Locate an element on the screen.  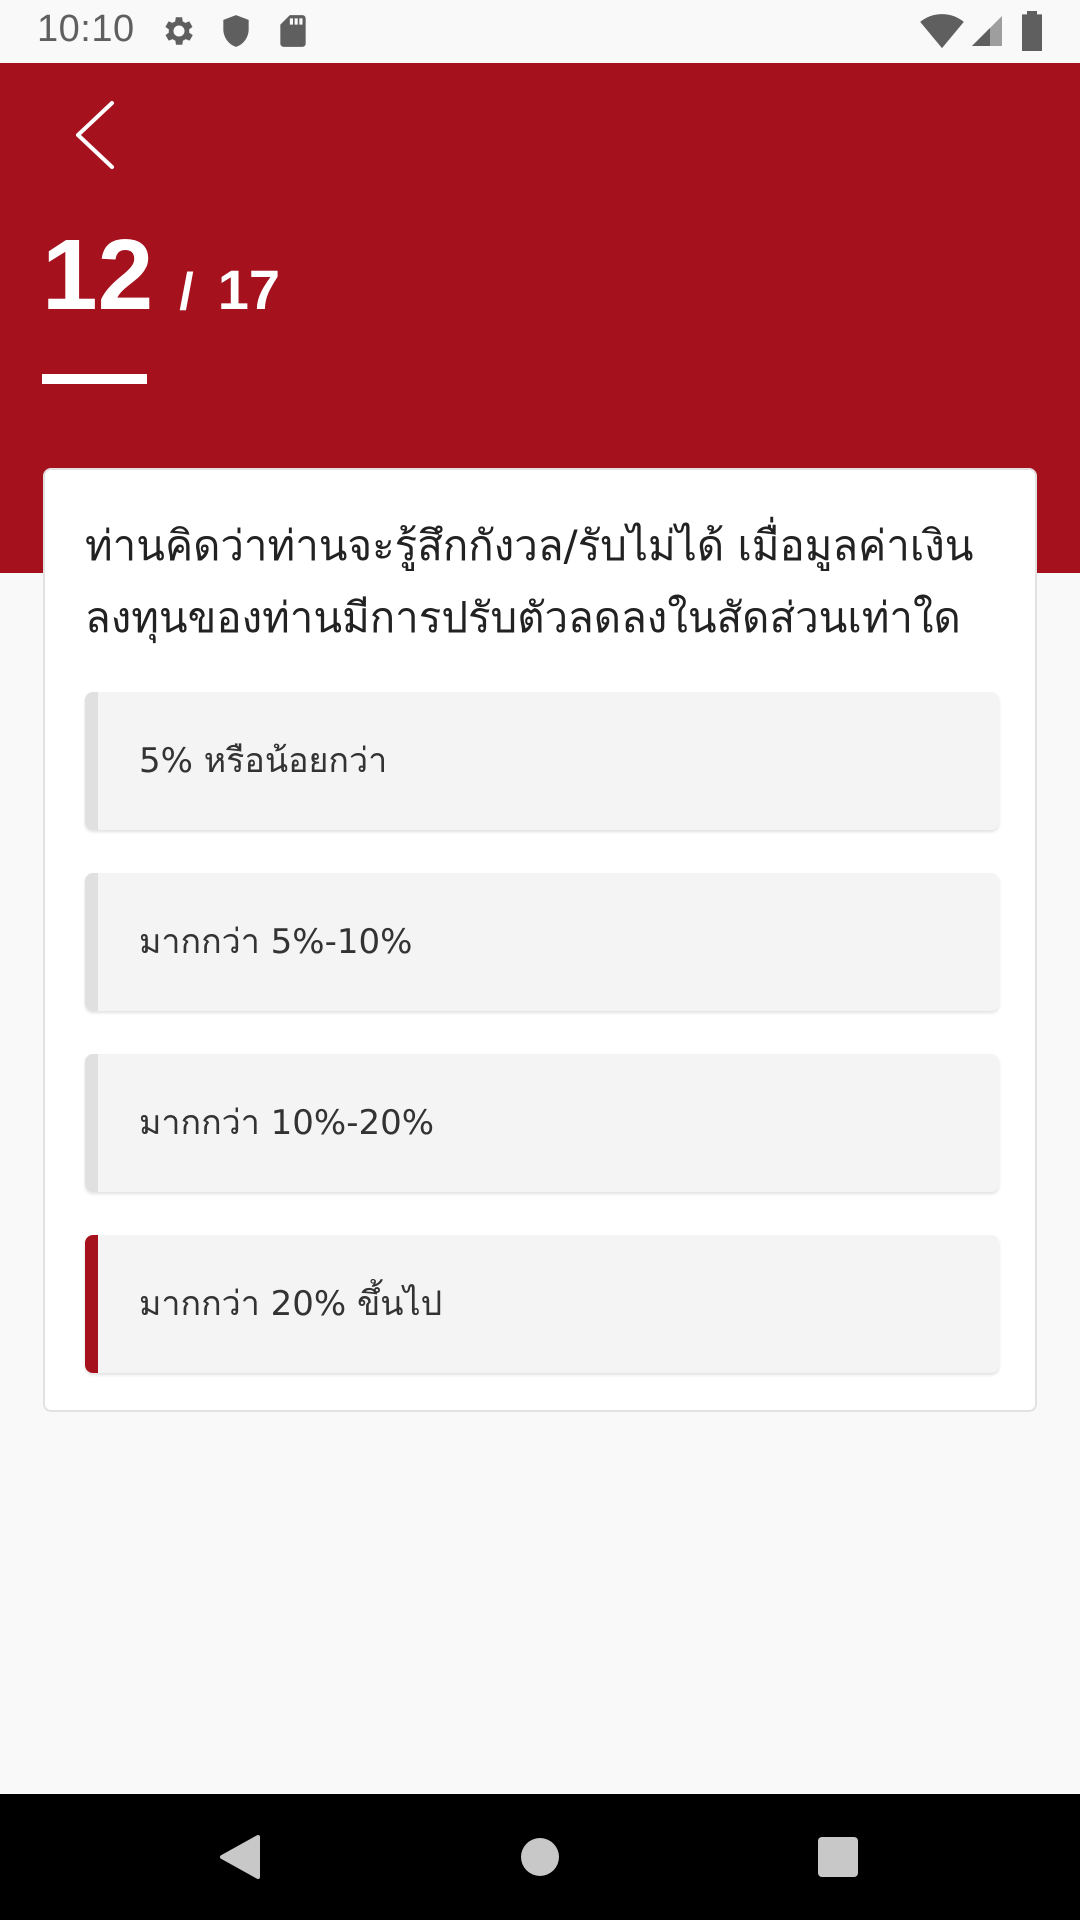
signal-icon is located at coordinates (987, 31).